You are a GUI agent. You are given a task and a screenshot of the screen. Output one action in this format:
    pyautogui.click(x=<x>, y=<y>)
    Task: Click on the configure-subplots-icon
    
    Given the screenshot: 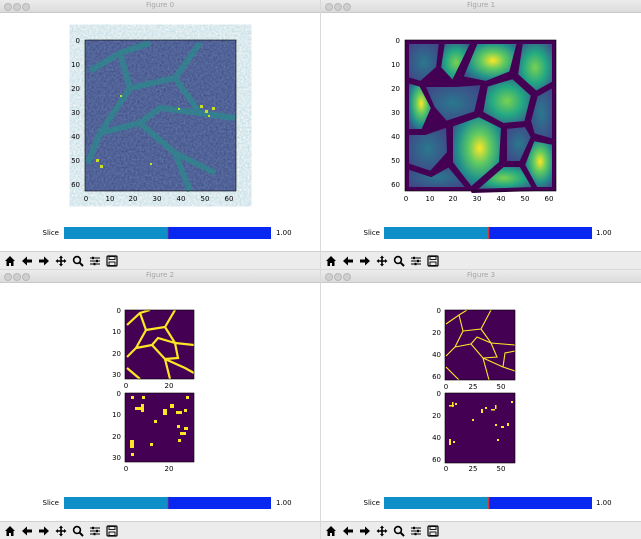 What is the action you would take?
    pyautogui.click(x=95, y=260)
    